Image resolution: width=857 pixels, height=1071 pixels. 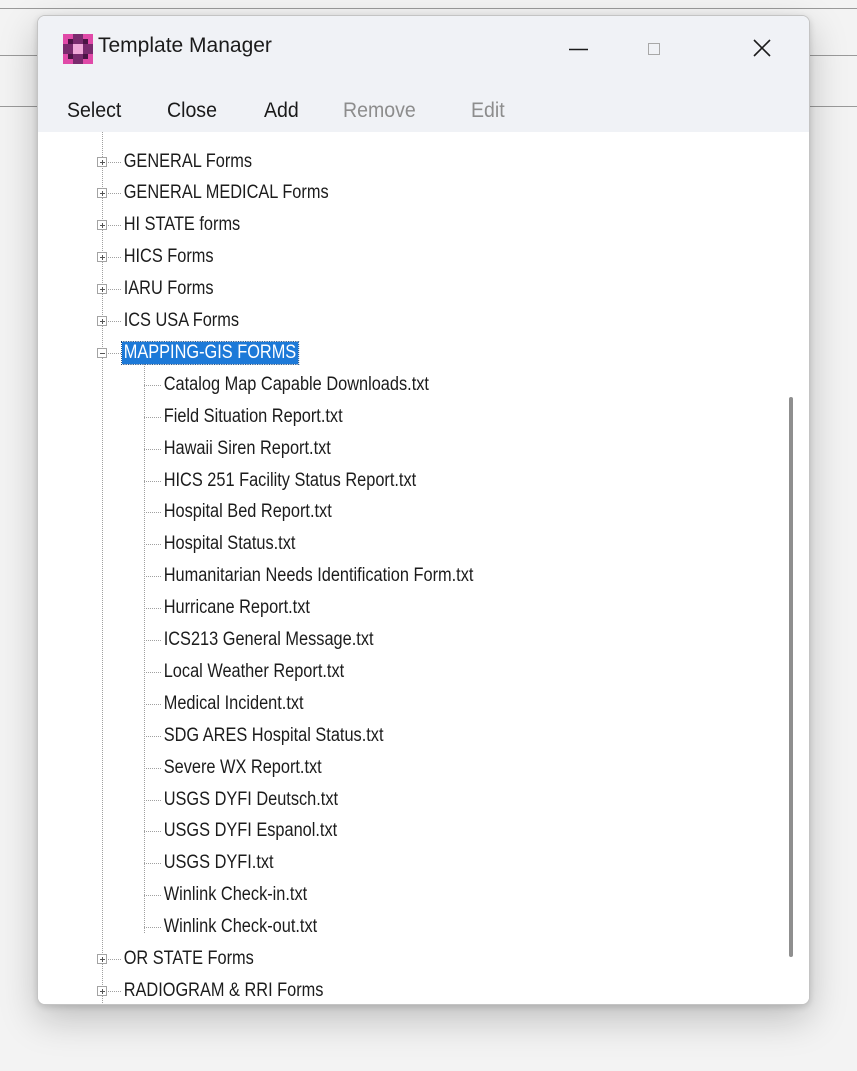 I want to click on tree-folder-label: OR STATE Forms, so click(x=189, y=959).